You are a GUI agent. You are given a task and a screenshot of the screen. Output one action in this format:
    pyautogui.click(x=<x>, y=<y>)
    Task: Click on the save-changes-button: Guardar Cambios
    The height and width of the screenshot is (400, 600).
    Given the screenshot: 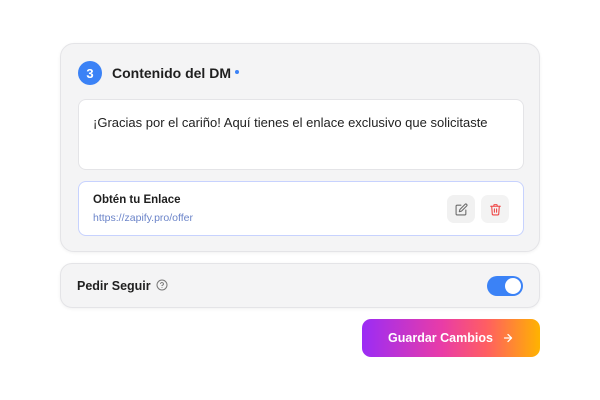 What is the action you would take?
    pyautogui.click(x=451, y=338)
    